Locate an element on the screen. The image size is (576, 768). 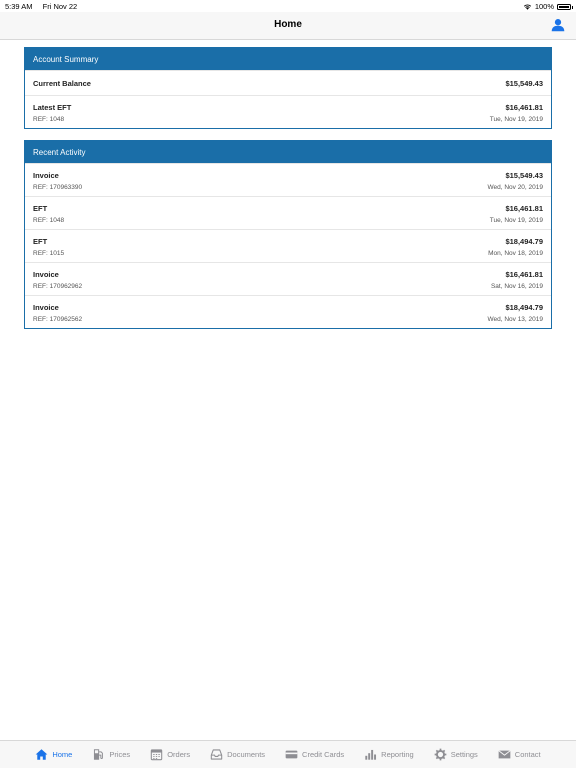
latest-eft-amount: $16,461.81 is located at coordinates (524, 107).